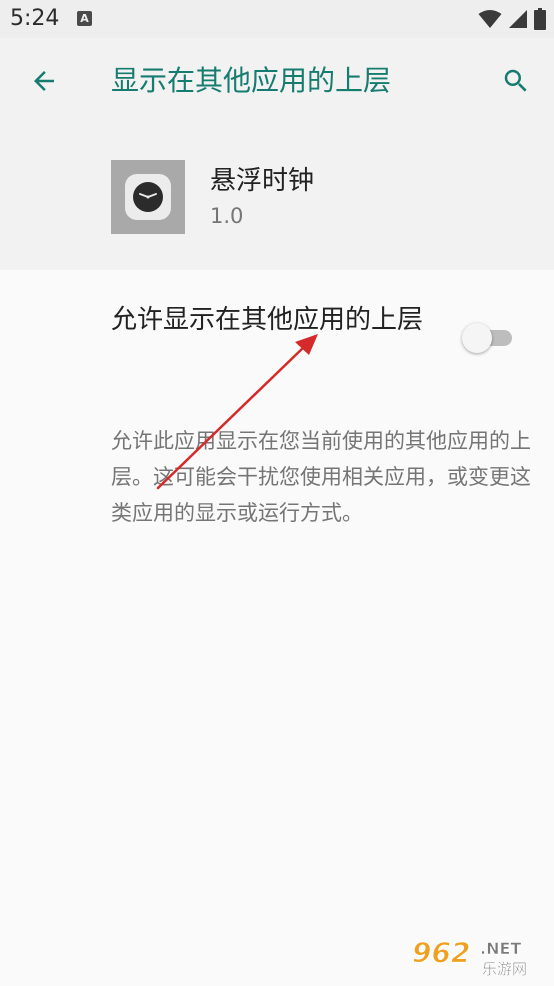 The width and height of the screenshot is (554, 986). I want to click on setting-label: 允许显示在其他应用的上层, so click(267, 320).